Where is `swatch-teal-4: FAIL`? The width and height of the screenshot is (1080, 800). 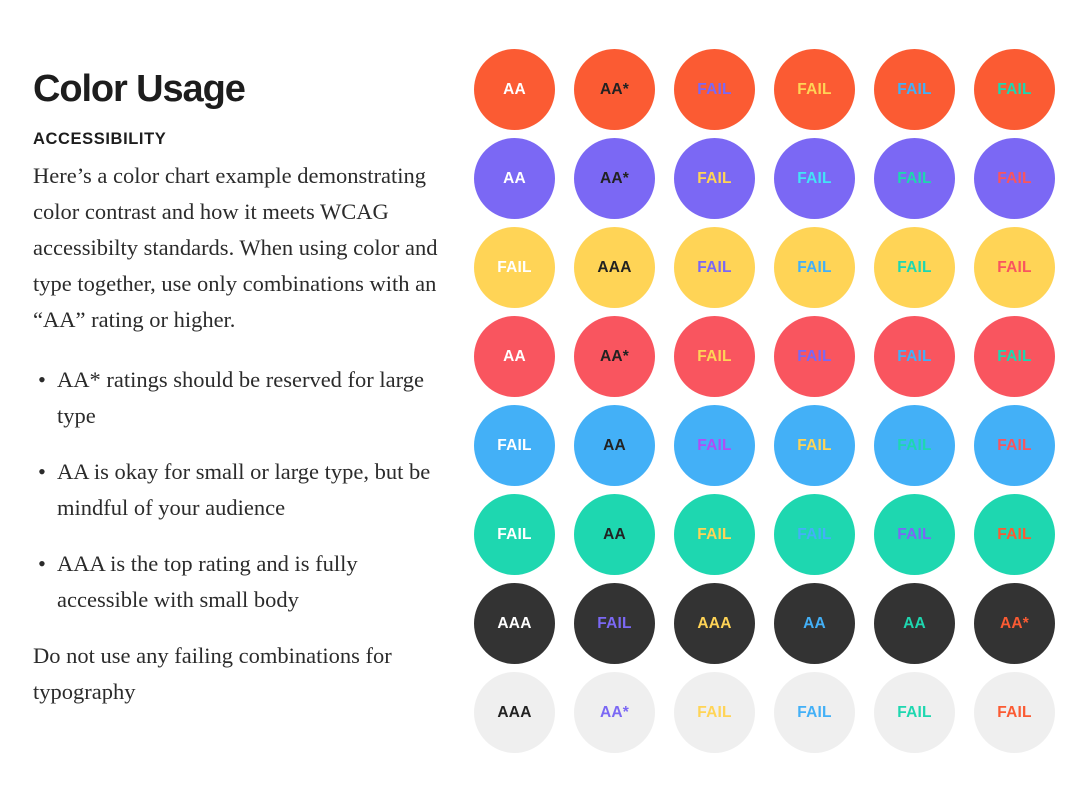 swatch-teal-4: FAIL is located at coordinates (814, 534).